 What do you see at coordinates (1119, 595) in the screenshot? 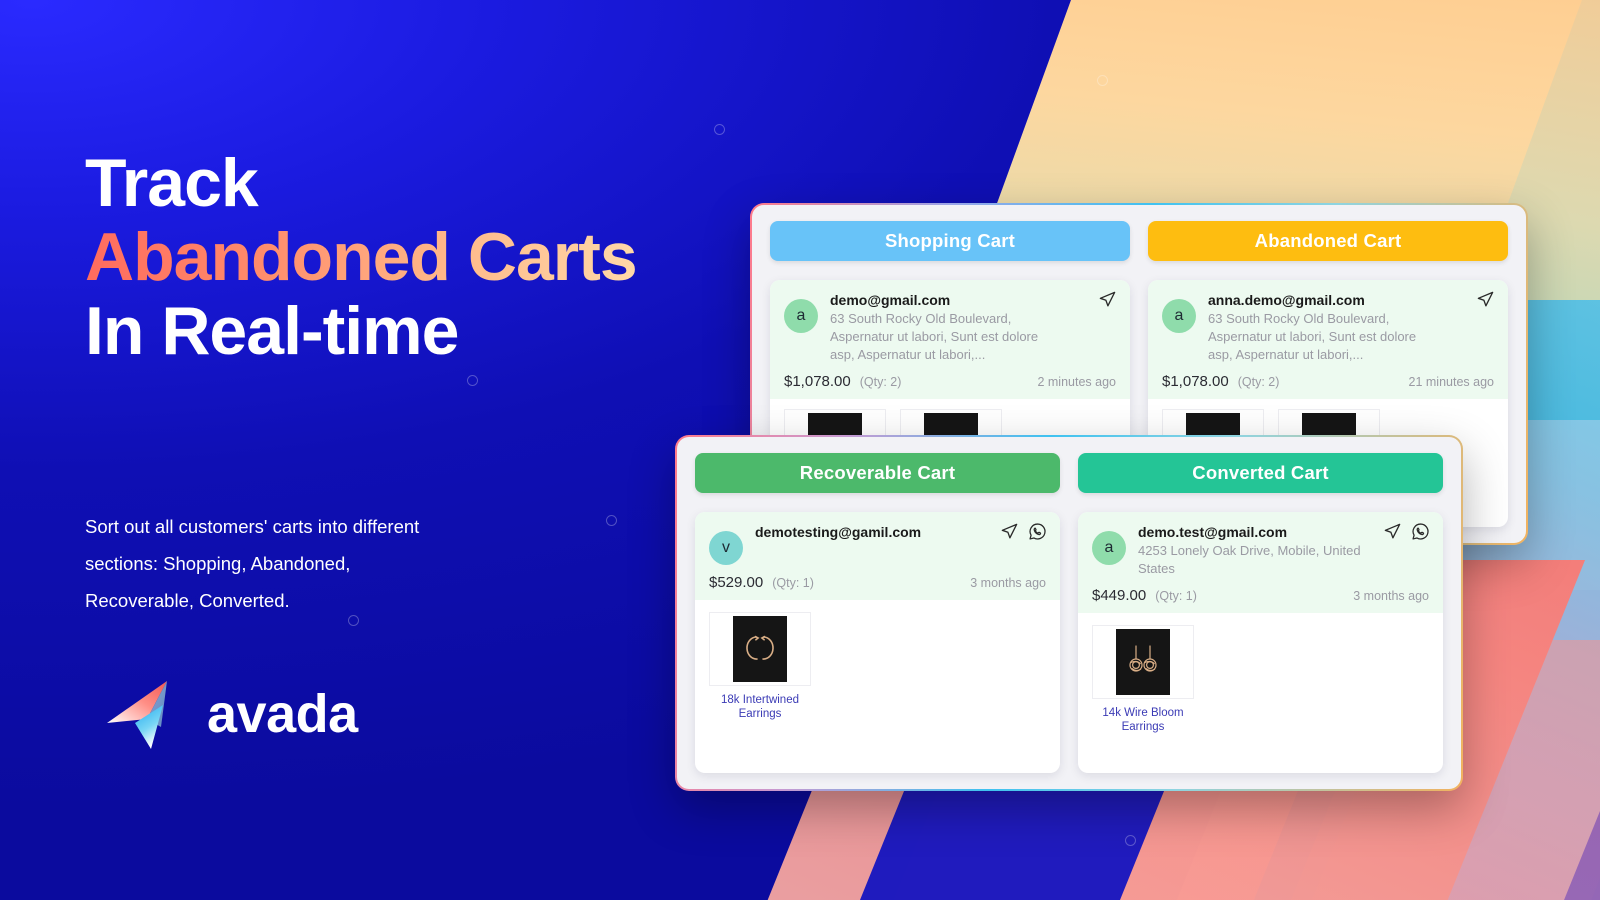
I see `cart-price: $449.00` at bounding box center [1119, 595].